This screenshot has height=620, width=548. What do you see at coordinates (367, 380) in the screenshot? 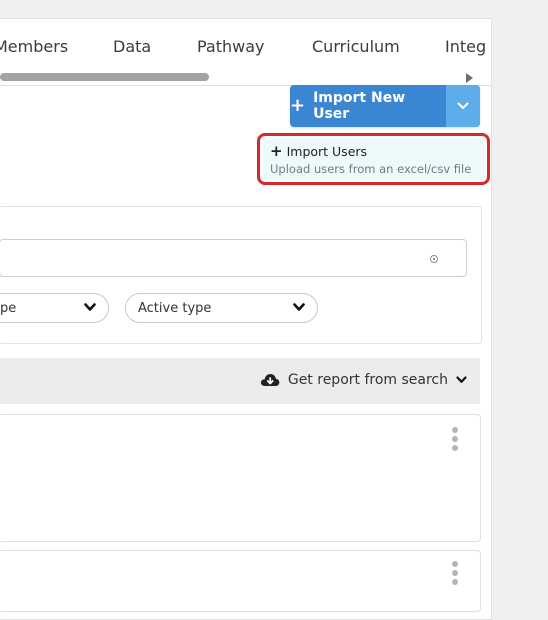
I see `get-report-label: Get report from search` at bounding box center [367, 380].